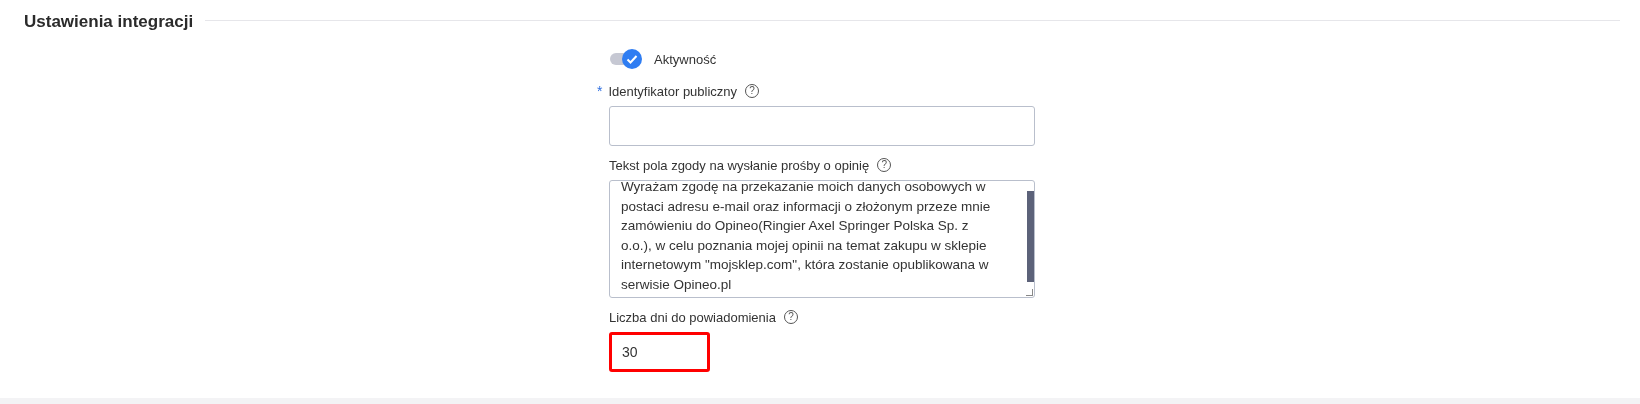  What do you see at coordinates (1030, 236) in the screenshot?
I see `scrollbar` at bounding box center [1030, 236].